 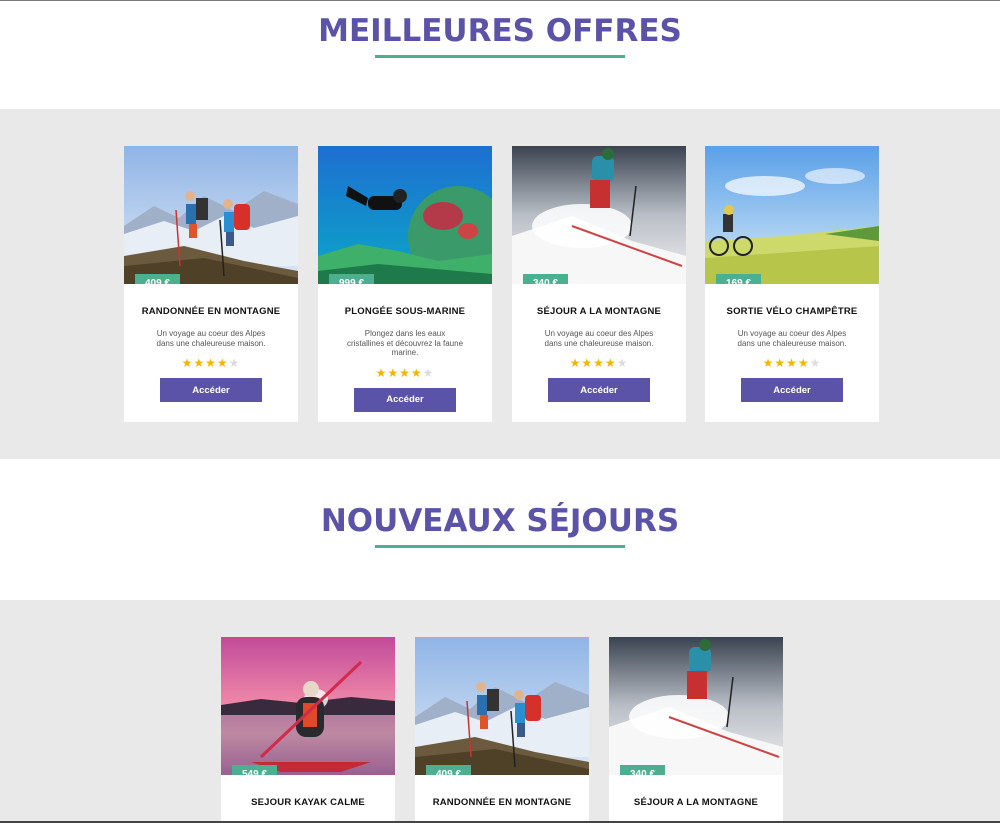 What do you see at coordinates (352, 279) in the screenshot?
I see `price-badge: 999 €` at bounding box center [352, 279].